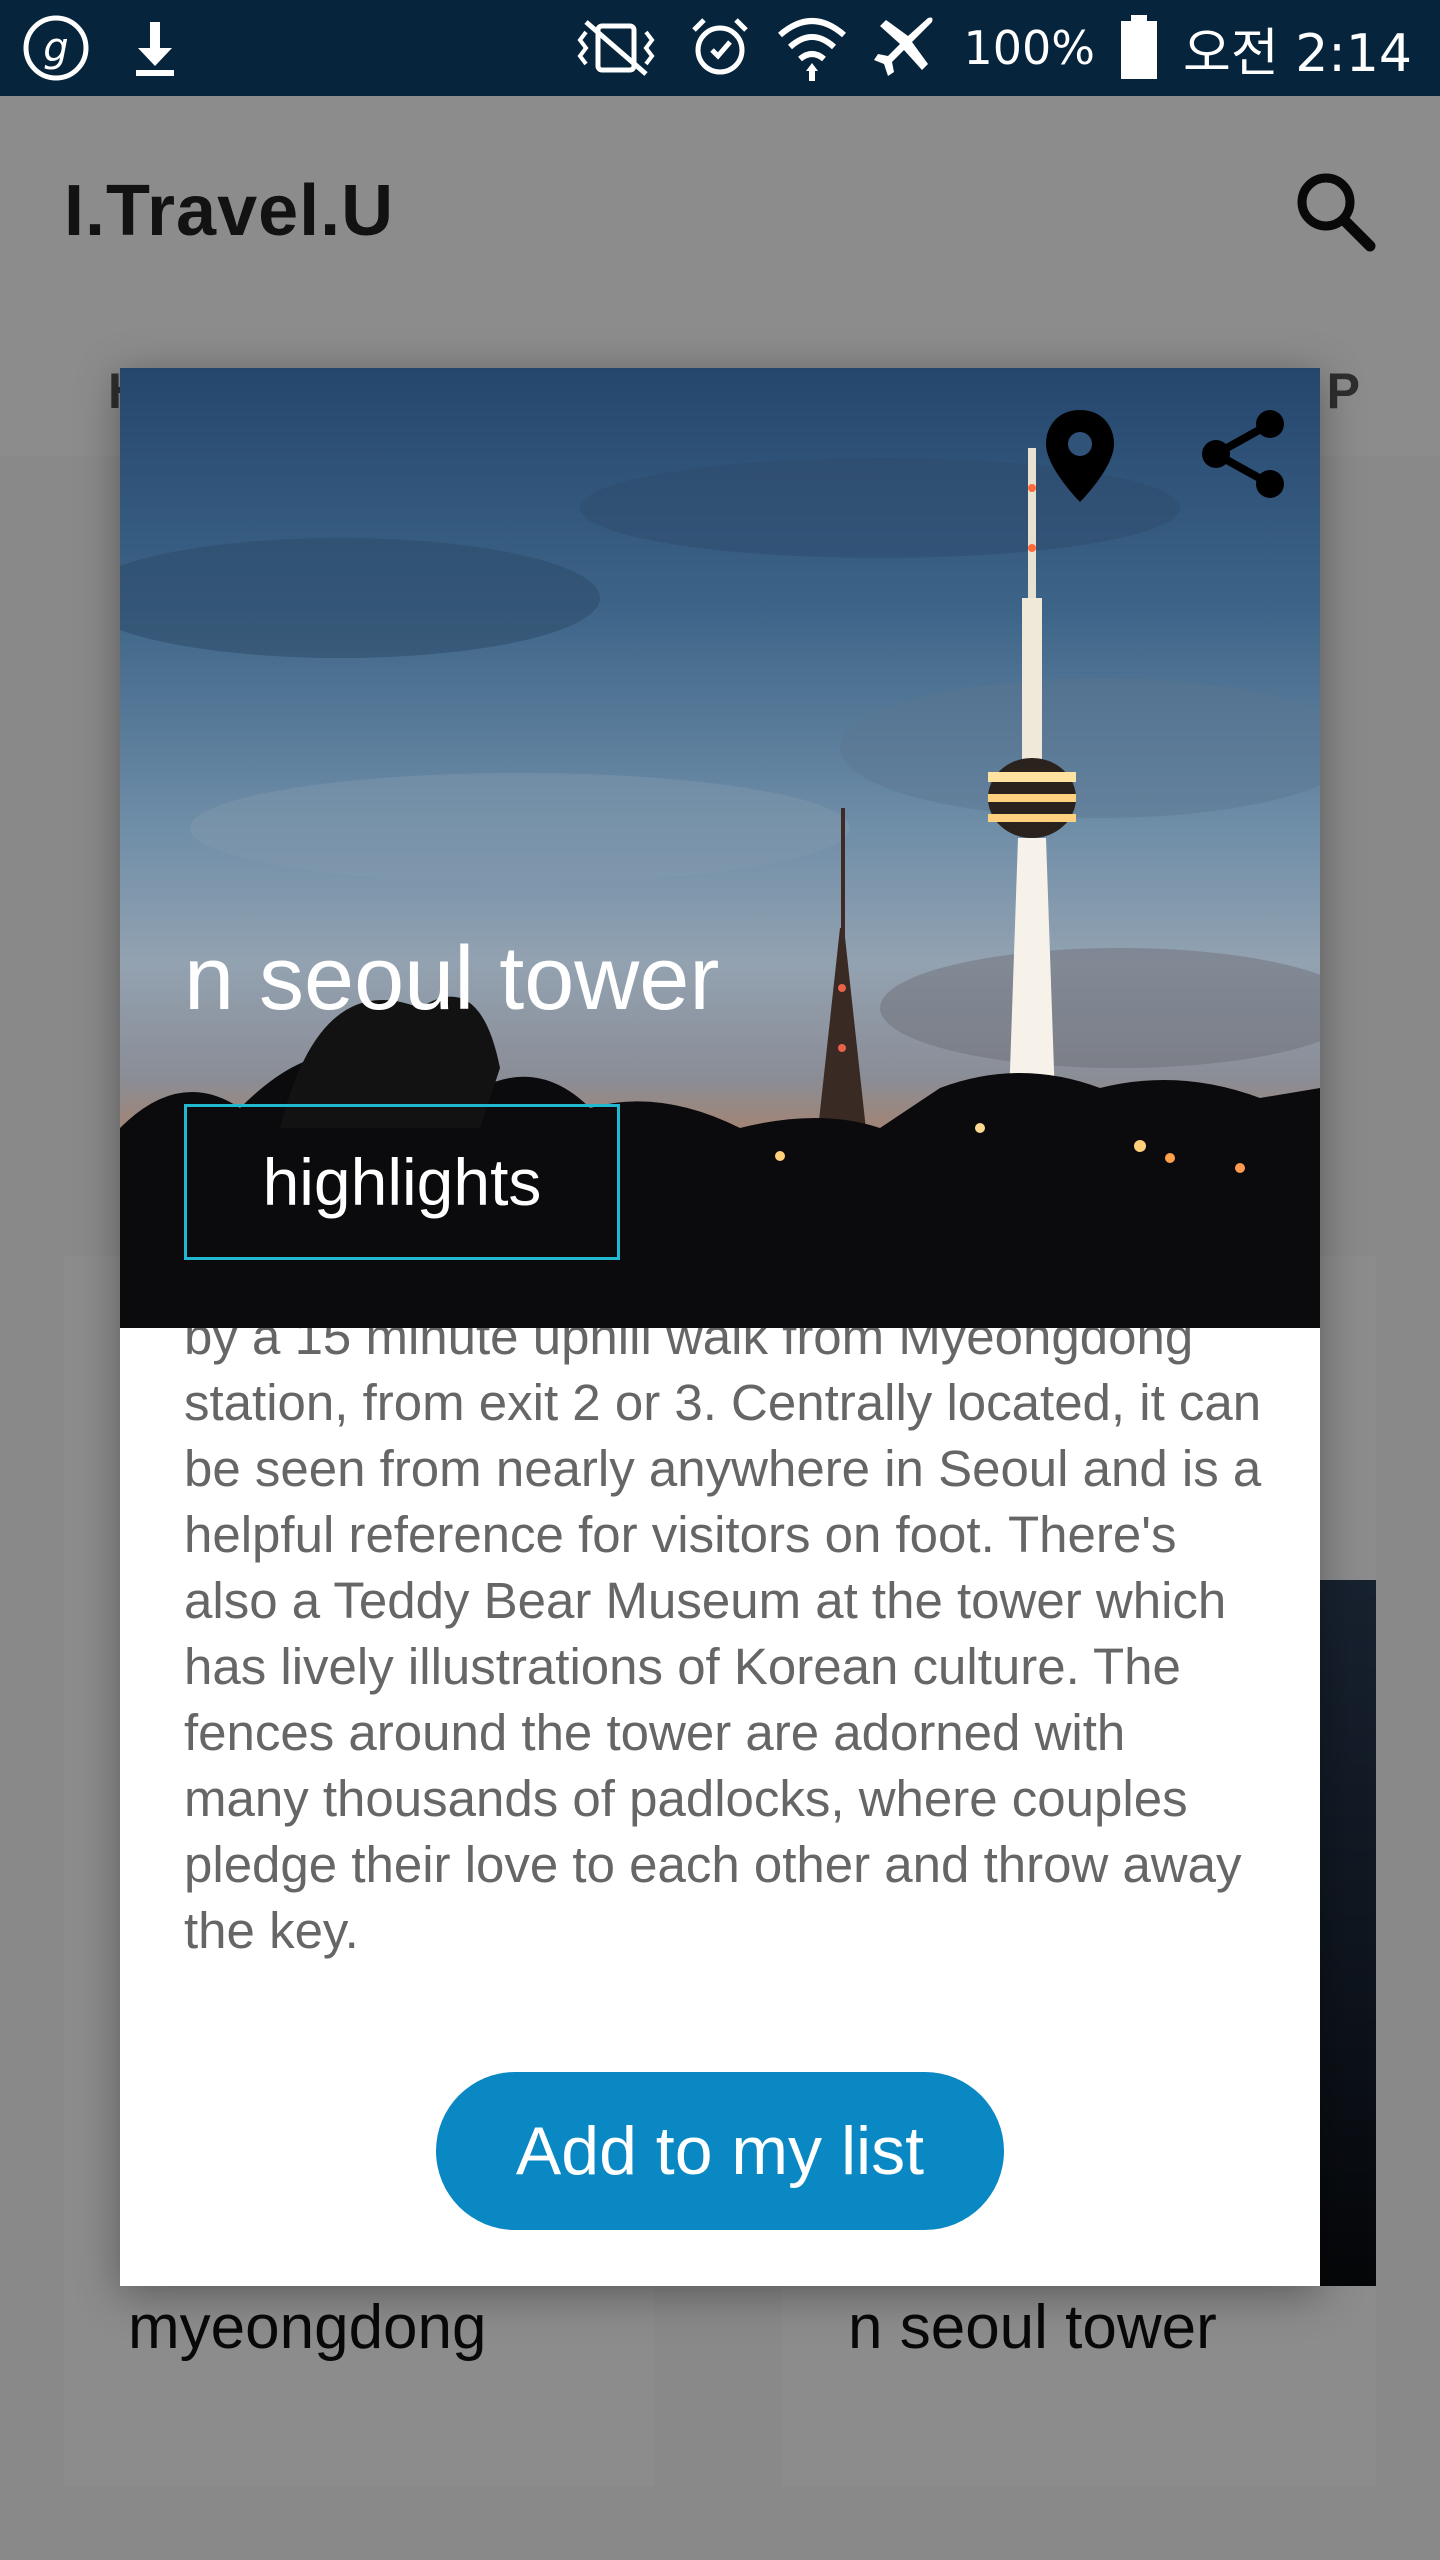  Describe the element at coordinates (101, 48) in the screenshot. I see `status-left: g` at that location.